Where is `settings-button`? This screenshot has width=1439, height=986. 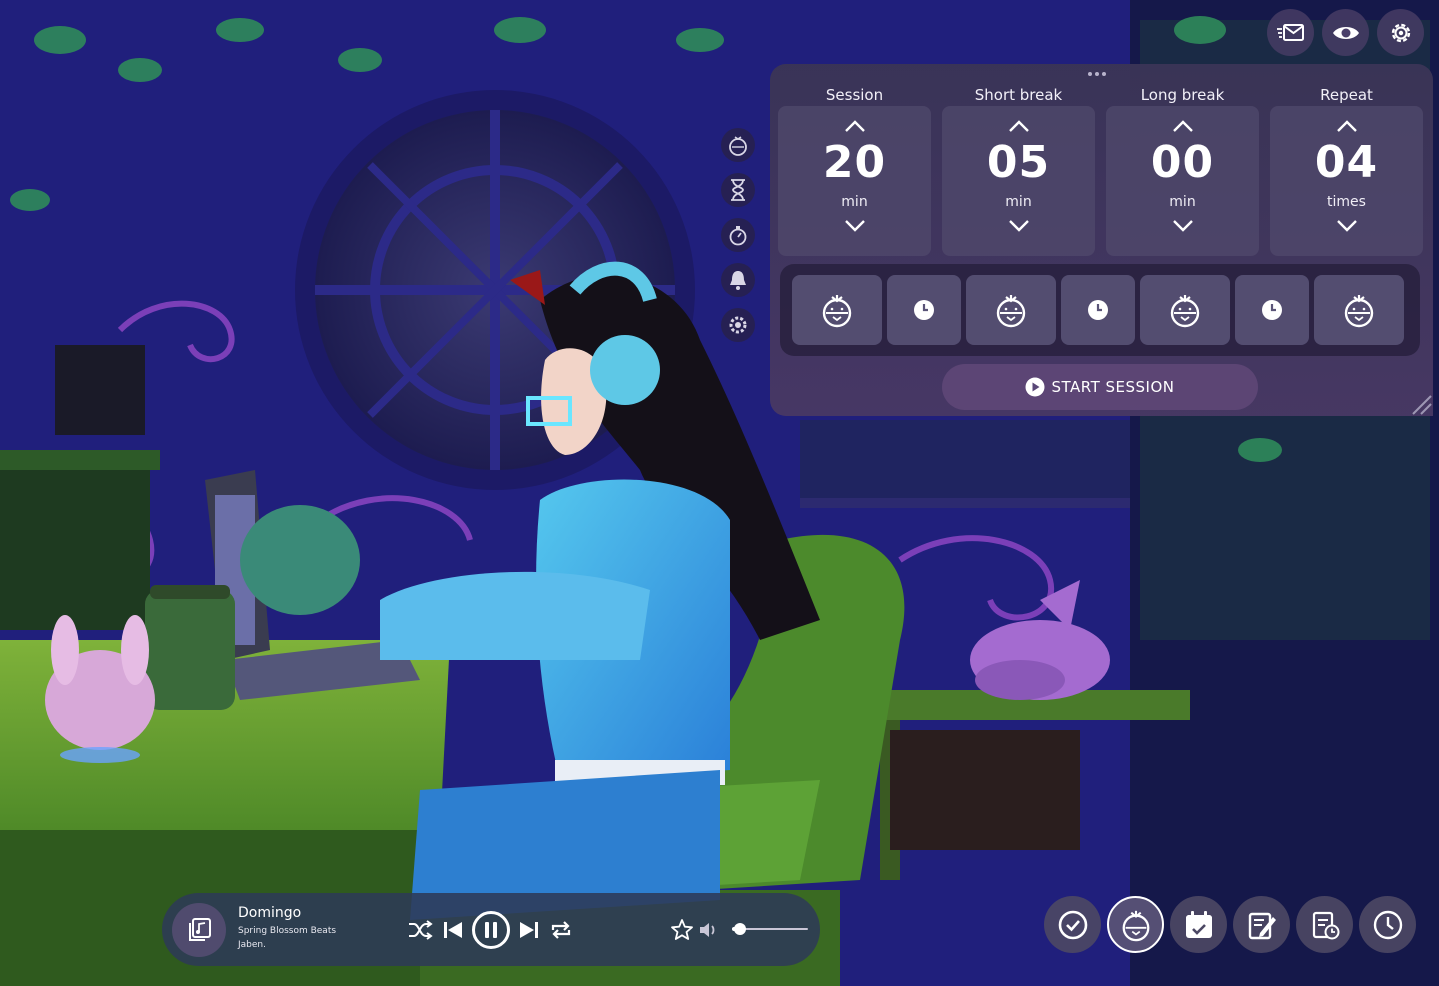
settings-button is located at coordinates (1400, 32).